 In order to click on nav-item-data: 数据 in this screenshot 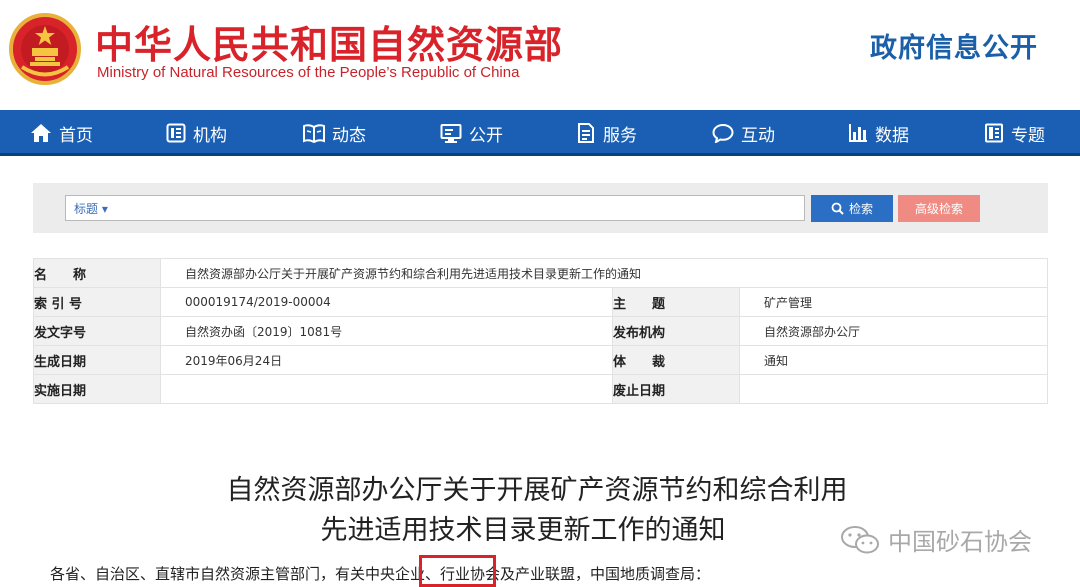, I will do `click(878, 133)`.